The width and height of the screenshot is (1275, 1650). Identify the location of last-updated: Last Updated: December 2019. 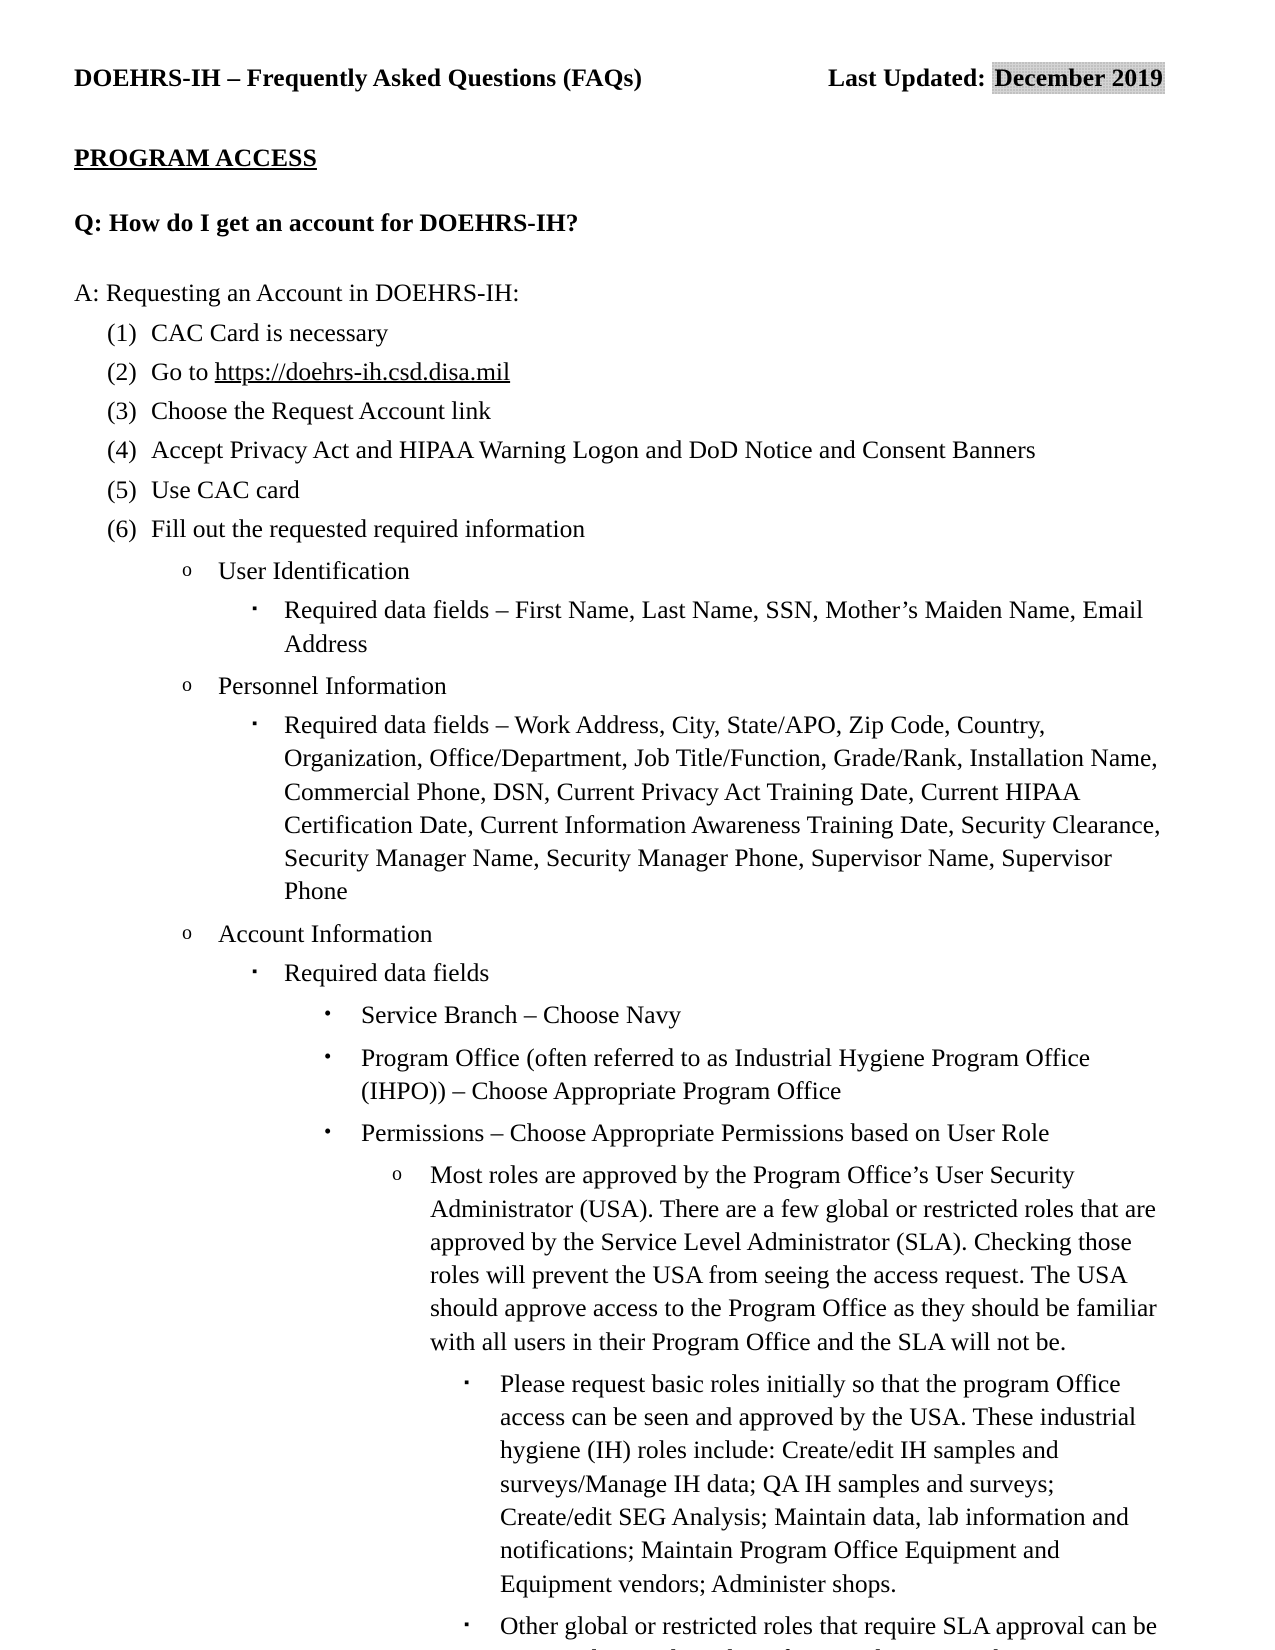
(999, 78).